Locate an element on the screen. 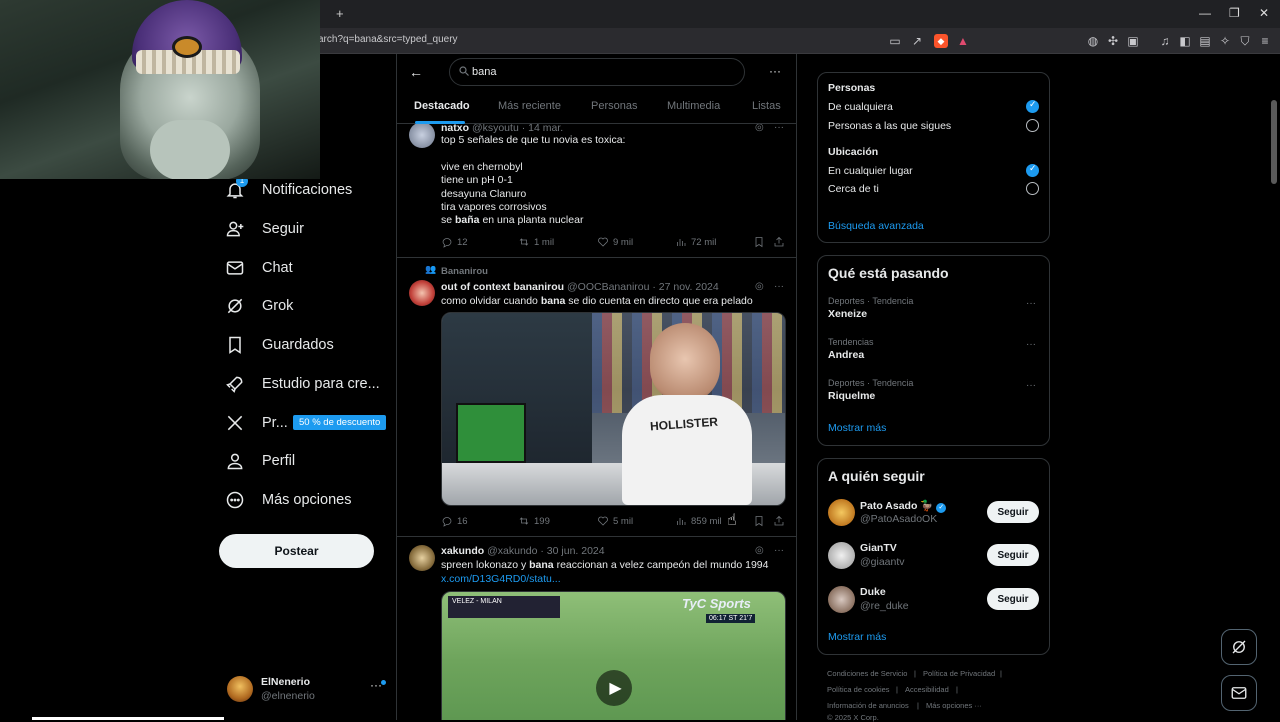 This screenshot has height=722, width=1280. shield-icon: ⛉ is located at coordinates (1245, 41).